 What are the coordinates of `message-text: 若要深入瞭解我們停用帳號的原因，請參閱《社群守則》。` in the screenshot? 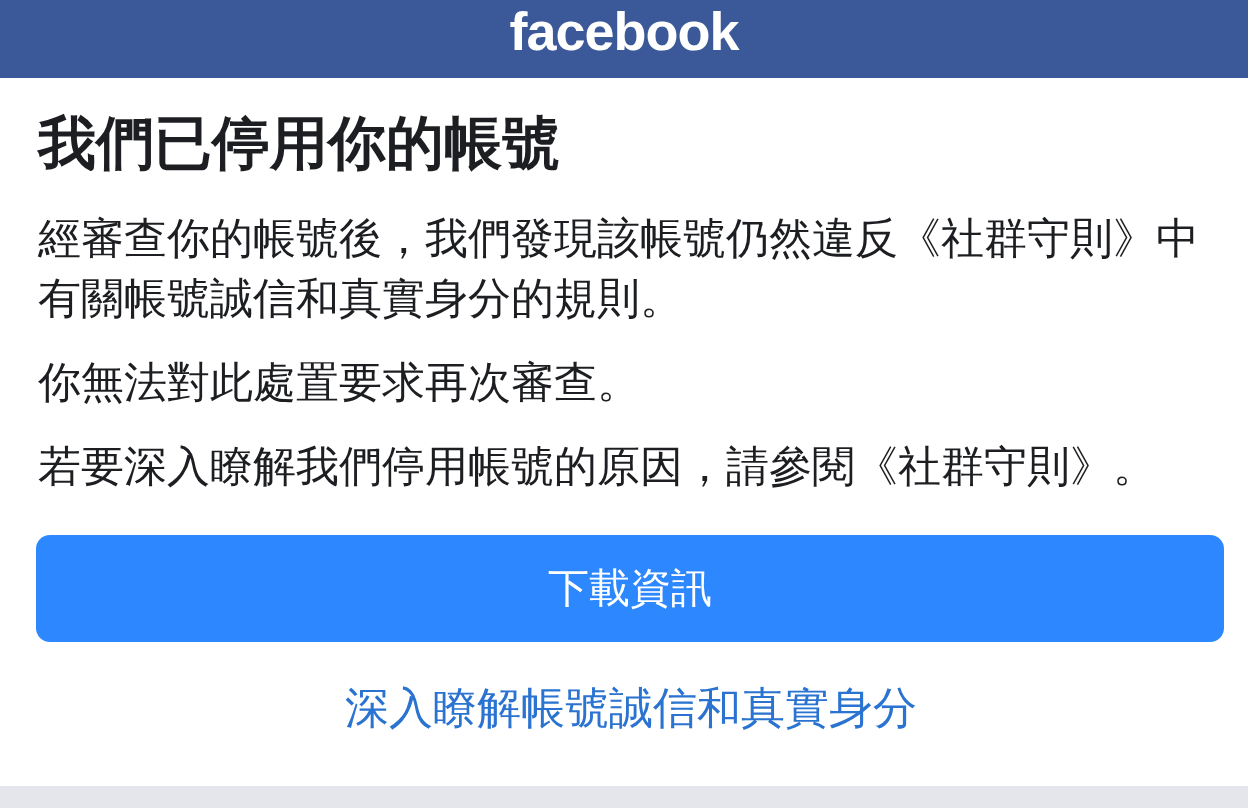 It's located at (597, 466).